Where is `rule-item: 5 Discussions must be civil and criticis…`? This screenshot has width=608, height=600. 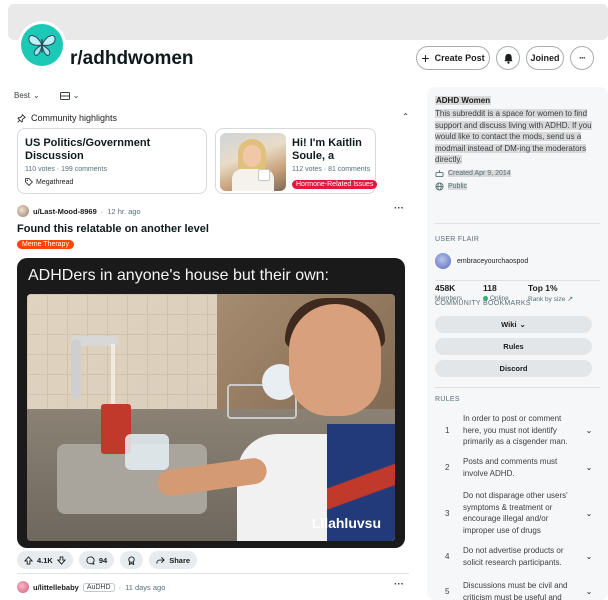 rule-item: 5 Discussions must be civil and criticis… is located at coordinates (516, 590).